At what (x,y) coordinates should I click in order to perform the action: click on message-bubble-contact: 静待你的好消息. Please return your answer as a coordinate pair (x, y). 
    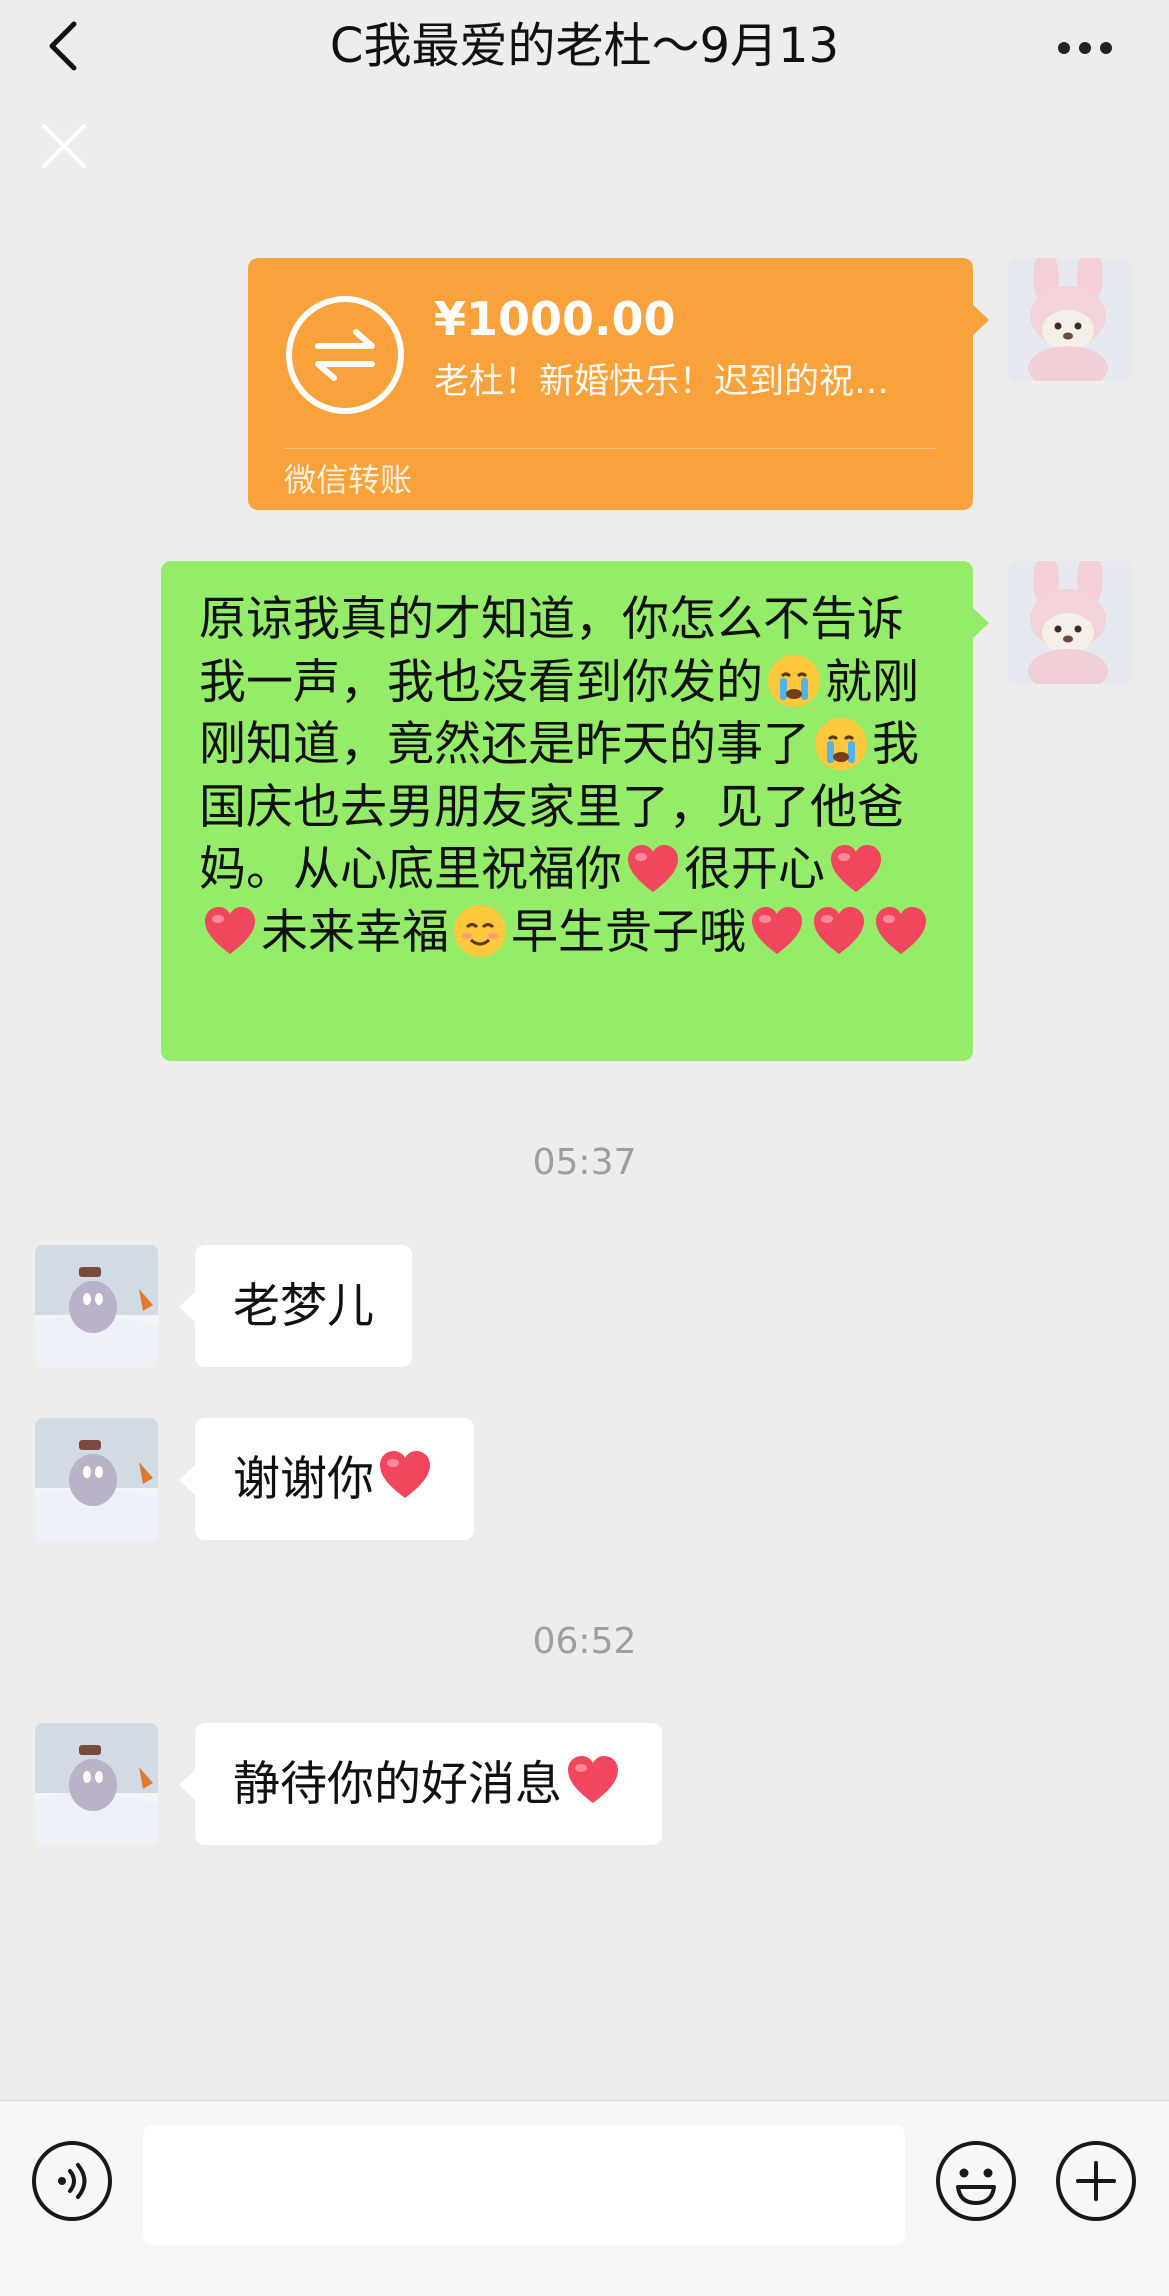
    Looking at the image, I should click on (420, 1784).